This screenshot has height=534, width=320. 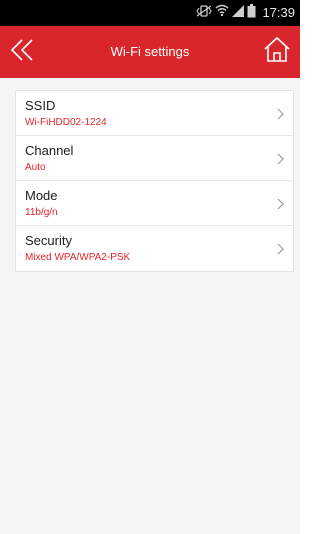 What do you see at coordinates (41, 212) in the screenshot?
I see `mode-value: 11b/g/n` at bounding box center [41, 212].